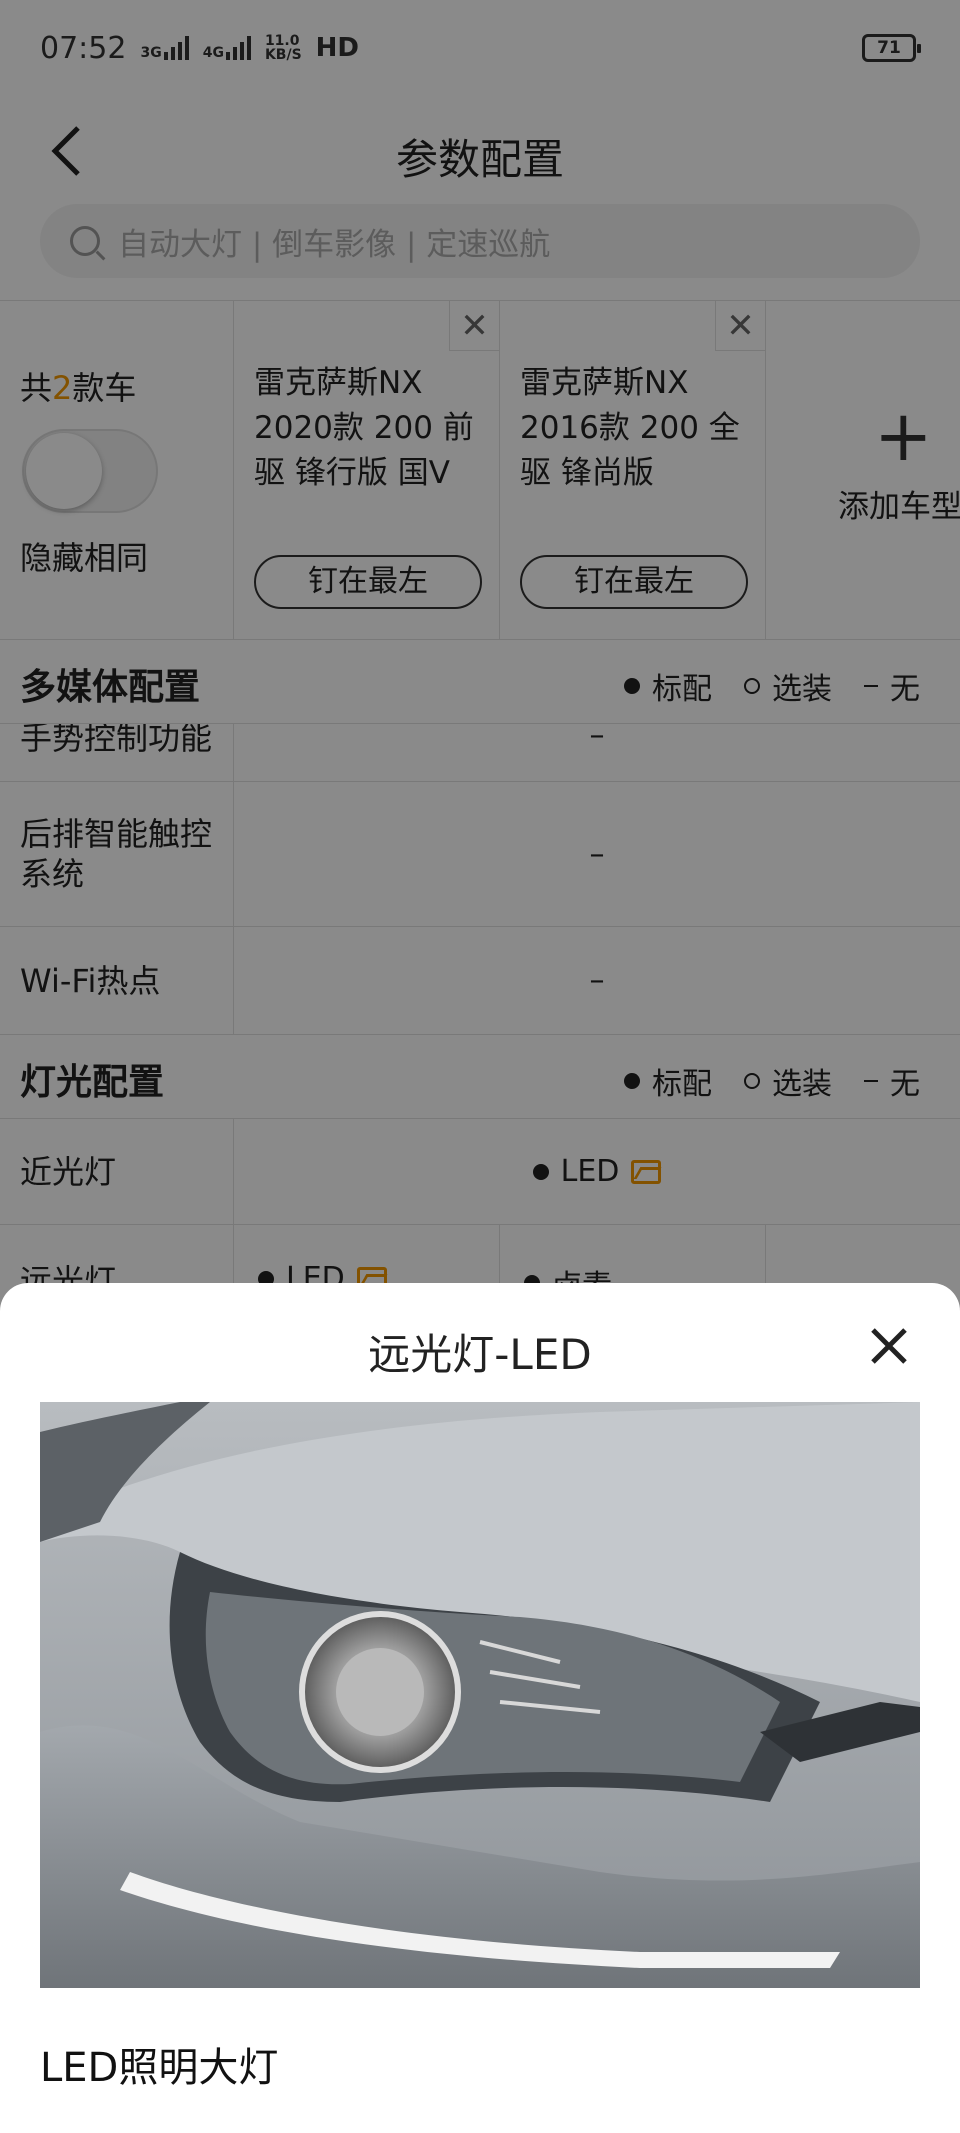  I want to click on close-icon, so click(889, 1346).